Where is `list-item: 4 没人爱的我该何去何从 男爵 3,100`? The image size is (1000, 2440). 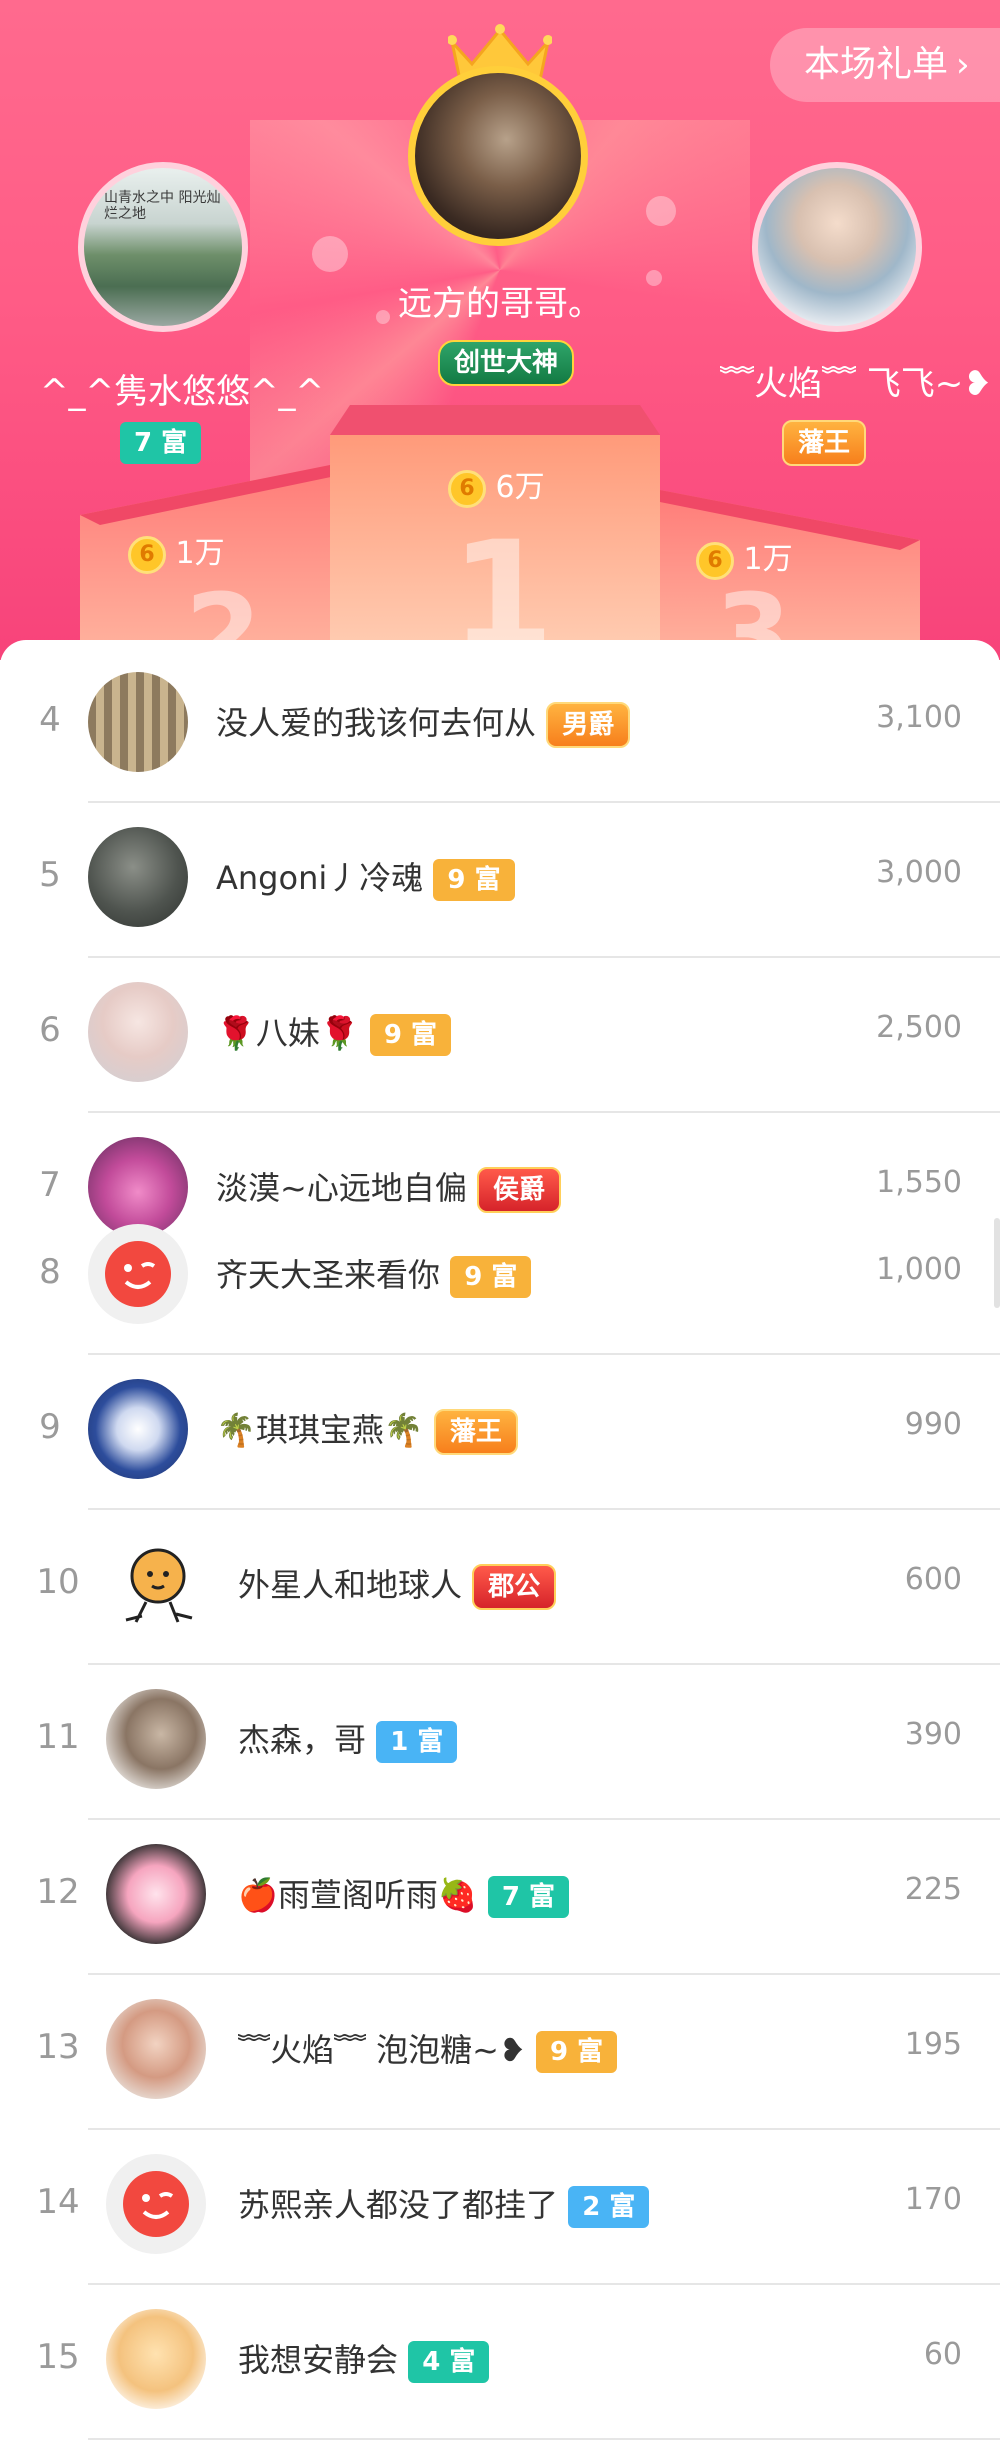
list-item: 4 没人爱的我该何去何从 男爵 3,100 is located at coordinates (500, 725).